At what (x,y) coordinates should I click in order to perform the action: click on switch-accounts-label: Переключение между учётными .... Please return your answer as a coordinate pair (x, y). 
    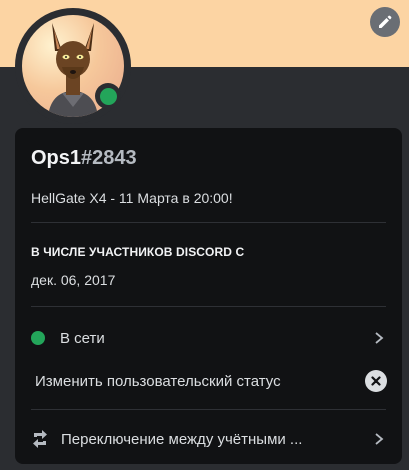
    Looking at the image, I should click on (182, 439).